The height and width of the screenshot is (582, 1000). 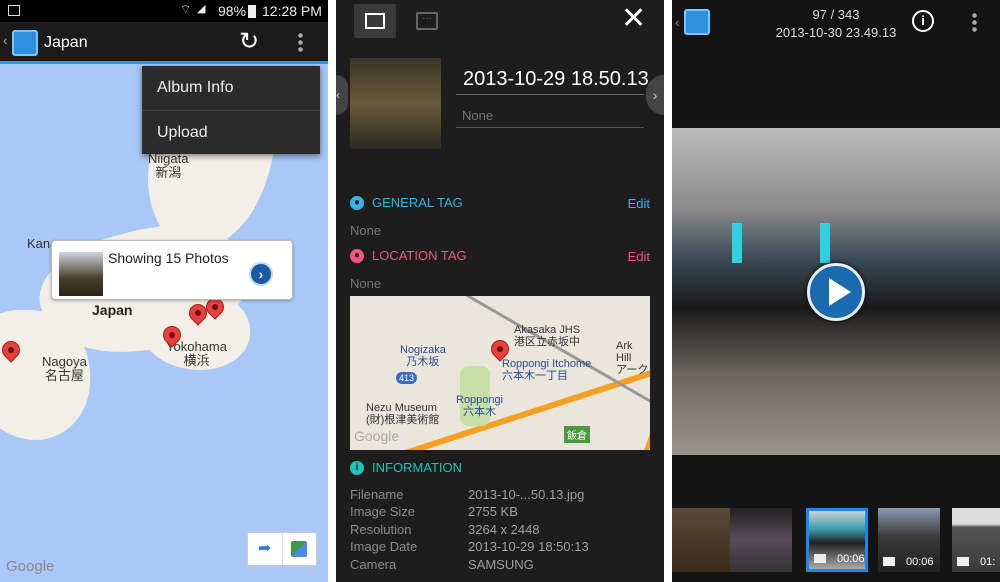 I want to click on refresh-icon: ↻, so click(x=249, y=41).